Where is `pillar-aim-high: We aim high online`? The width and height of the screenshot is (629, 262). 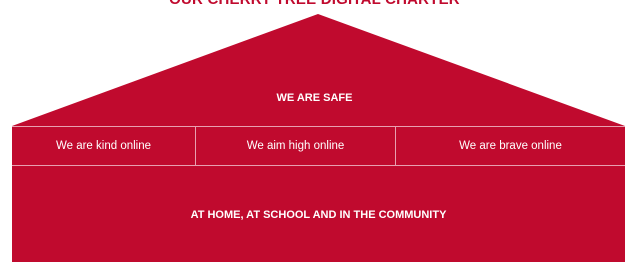 pillar-aim-high: We aim high online is located at coordinates (295, 146).